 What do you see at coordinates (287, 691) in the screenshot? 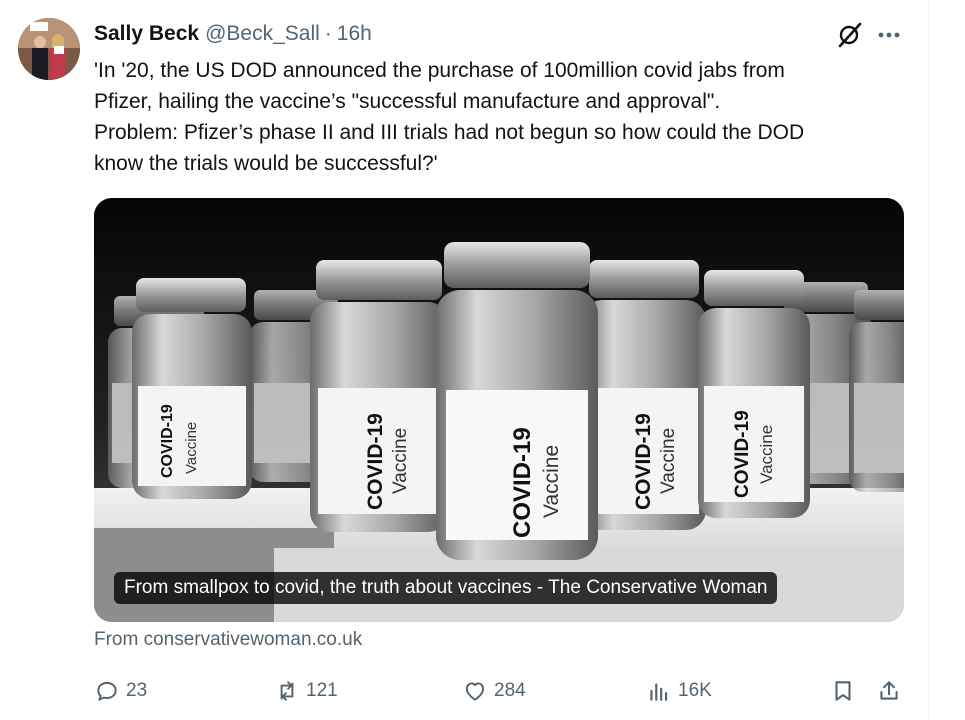
I see `repost-arrows-icon` at bounding box center [287, 691].